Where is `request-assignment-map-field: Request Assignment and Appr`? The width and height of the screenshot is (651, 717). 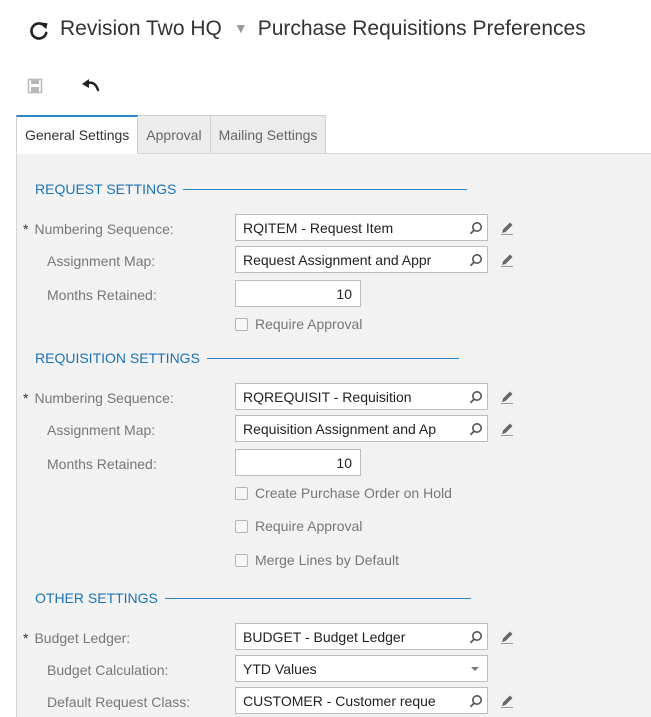 request-assignment-map-field: Request Assignment and Appr is located at coordinates (361, 259).